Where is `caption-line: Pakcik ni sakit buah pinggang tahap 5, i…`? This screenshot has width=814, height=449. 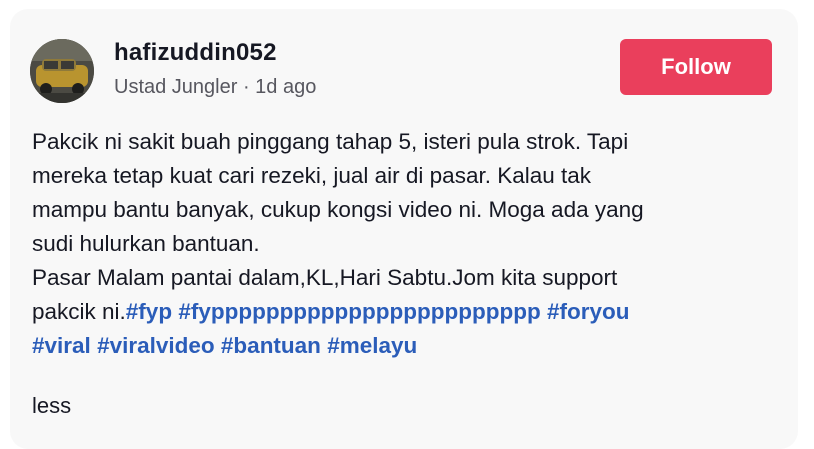
caption-line: Pakcik ni sakit buah pinggang tahap 5, i… is located at coordinates (330, 141).